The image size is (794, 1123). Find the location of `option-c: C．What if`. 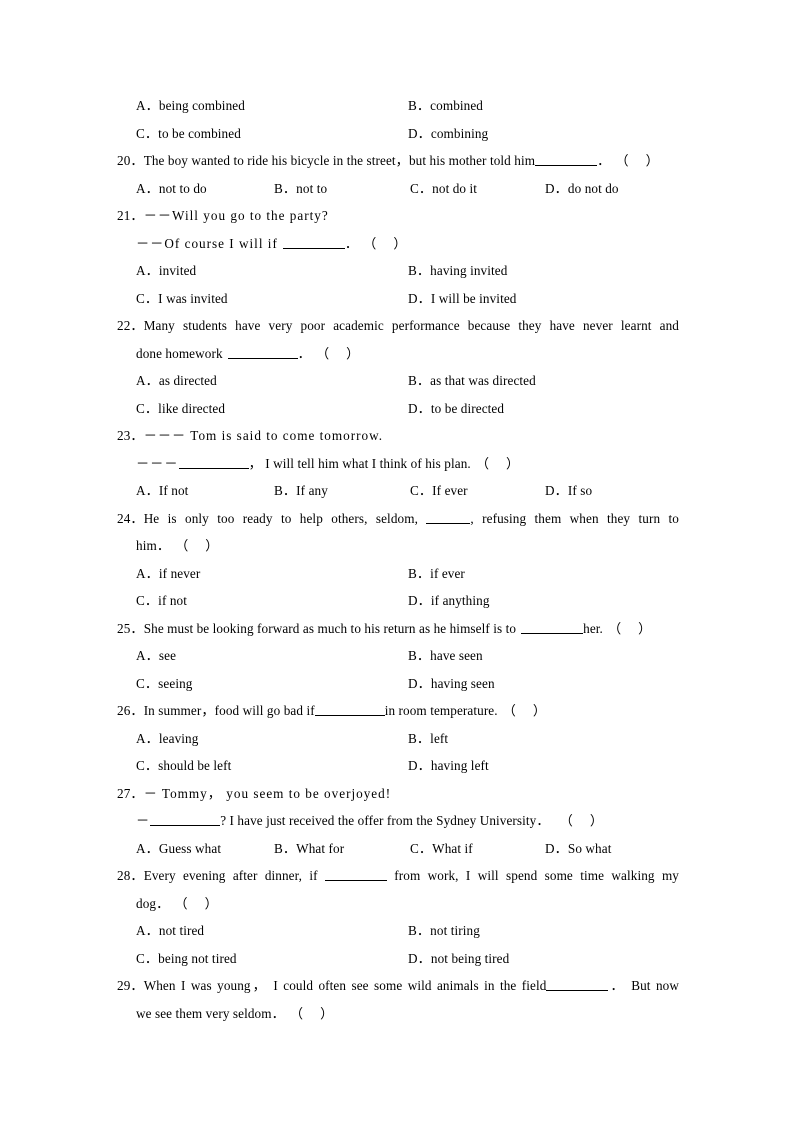

option-c: C．What if is located at coordinates (477, 849).